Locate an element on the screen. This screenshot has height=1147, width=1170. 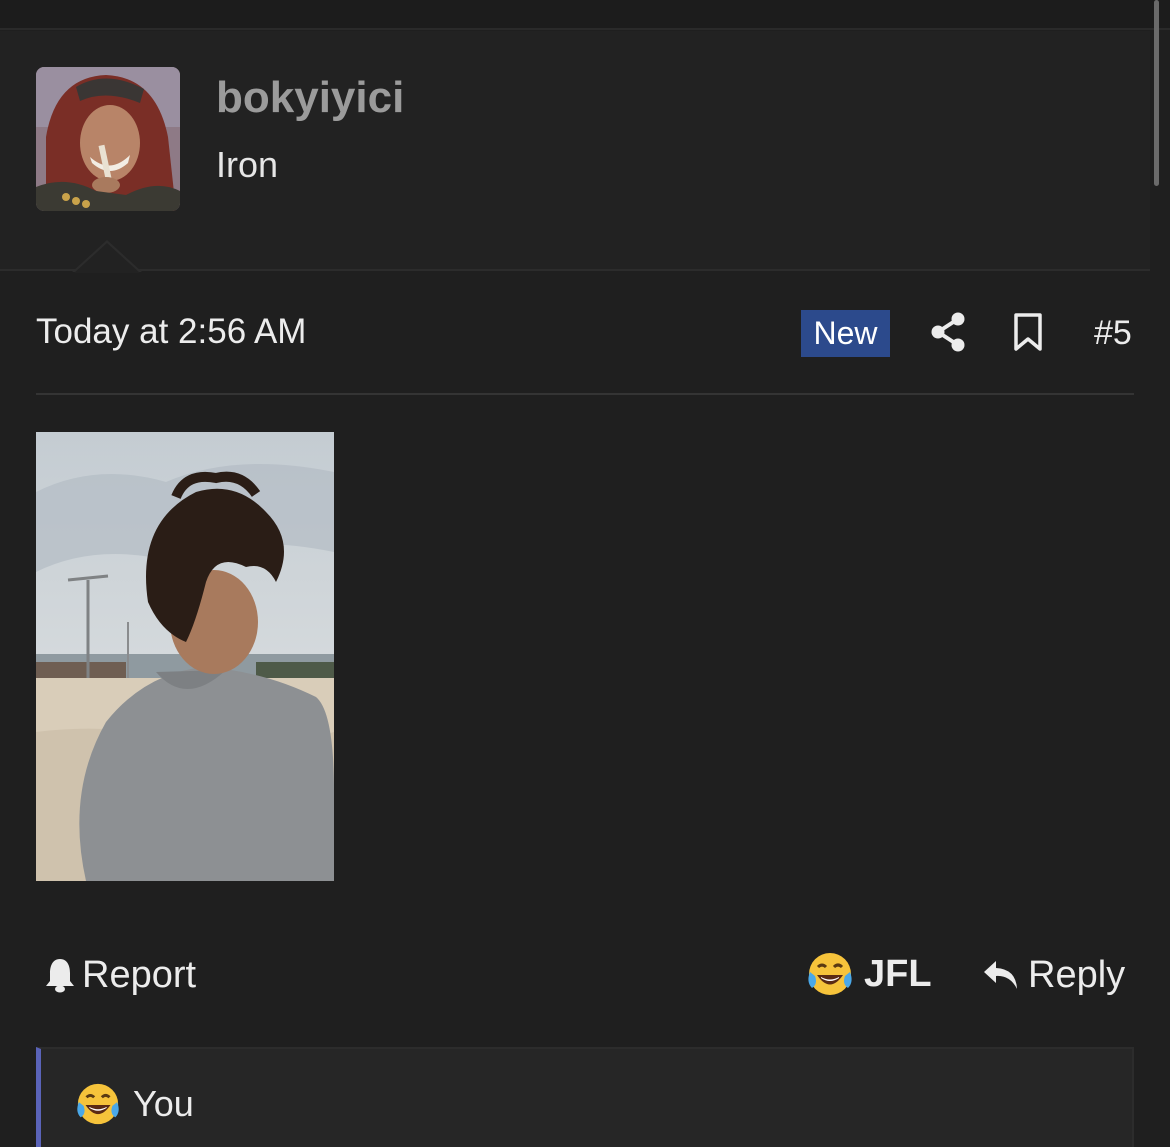
username: bokyiyici is located at coordinates (310, 98).